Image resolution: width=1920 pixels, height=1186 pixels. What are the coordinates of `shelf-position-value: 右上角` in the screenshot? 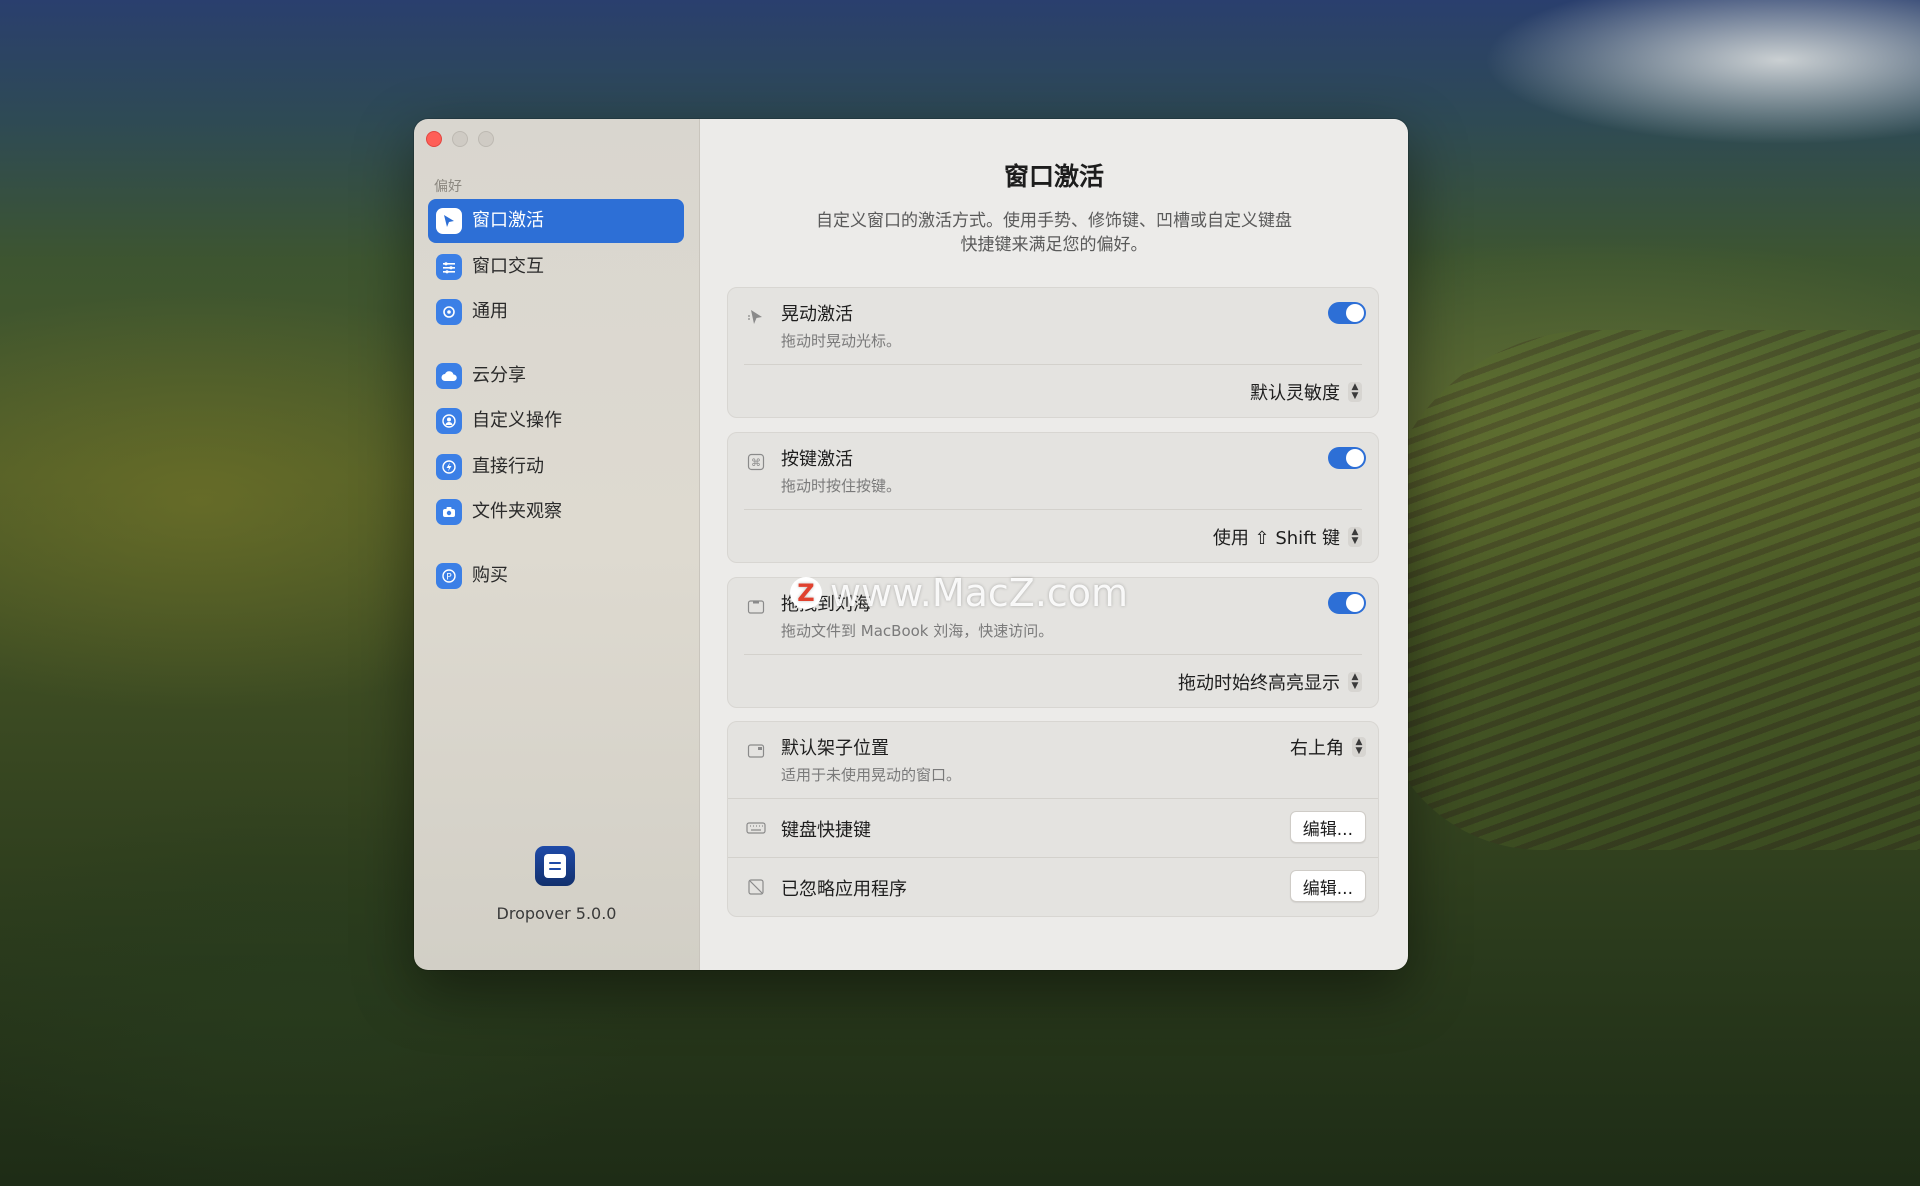 It's located at (1317, 748).